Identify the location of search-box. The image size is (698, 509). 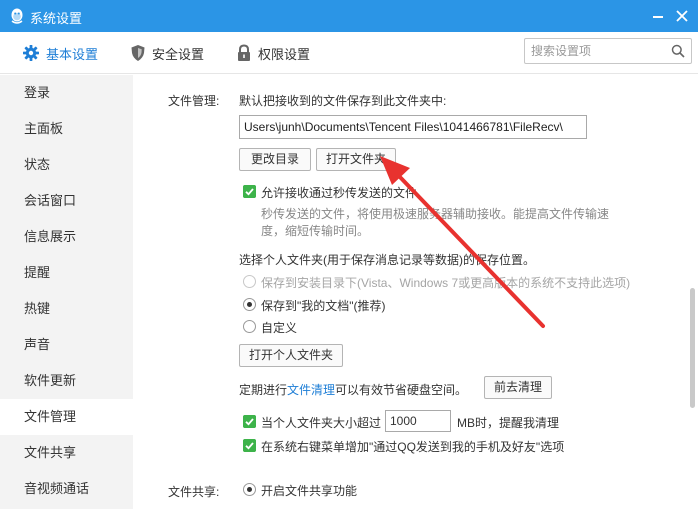
(608, 51).